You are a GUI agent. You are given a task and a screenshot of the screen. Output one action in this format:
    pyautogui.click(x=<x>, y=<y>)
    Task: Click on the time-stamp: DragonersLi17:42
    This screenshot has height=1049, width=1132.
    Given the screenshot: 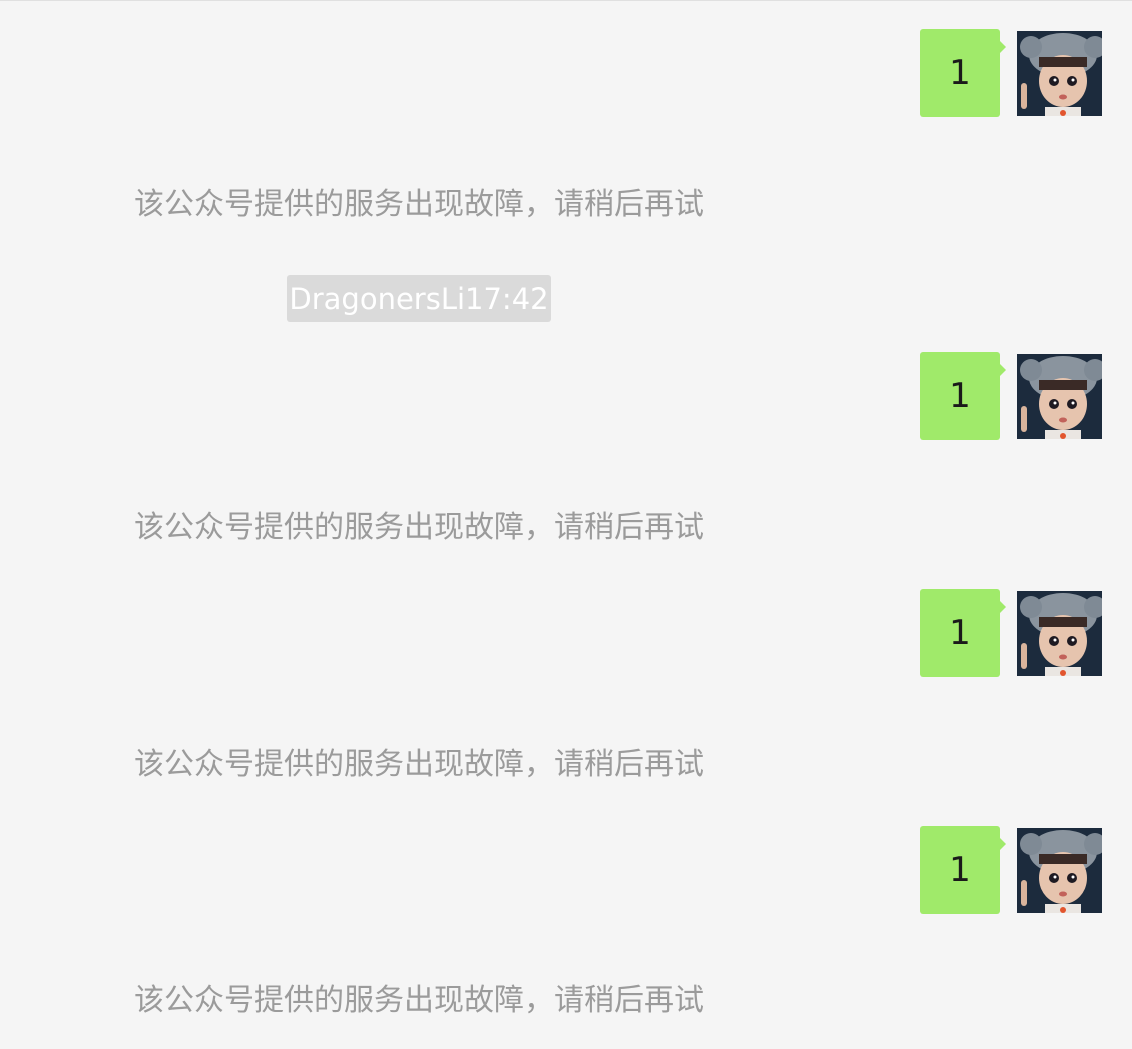 What is the action you would take?
    pyautogui.click(x=419, y=298)
    